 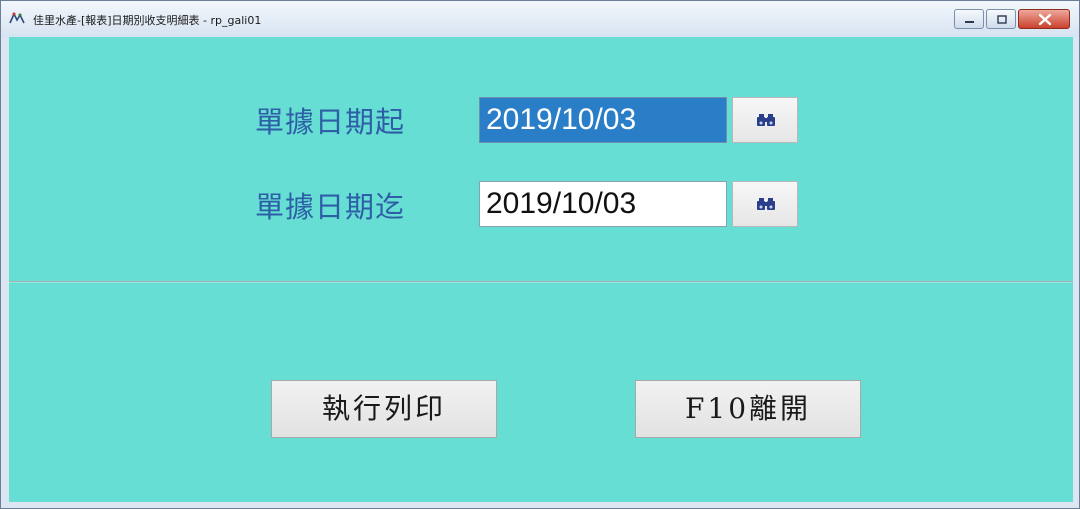 I want to click on end-date-label: 單據日期迄, so click(x=330, y=207).